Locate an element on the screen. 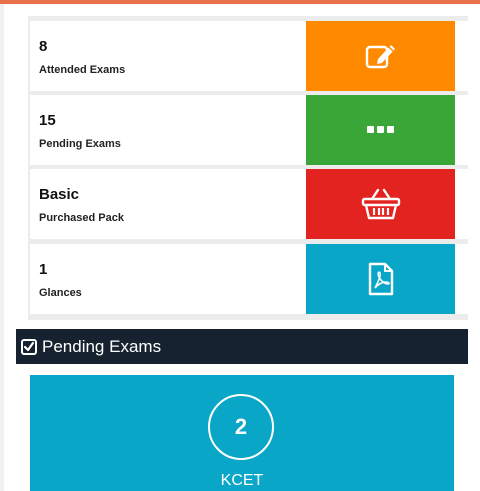 This screenshot has height=491, width=480. stat-tile-attended is located at coordinates (380, 56).